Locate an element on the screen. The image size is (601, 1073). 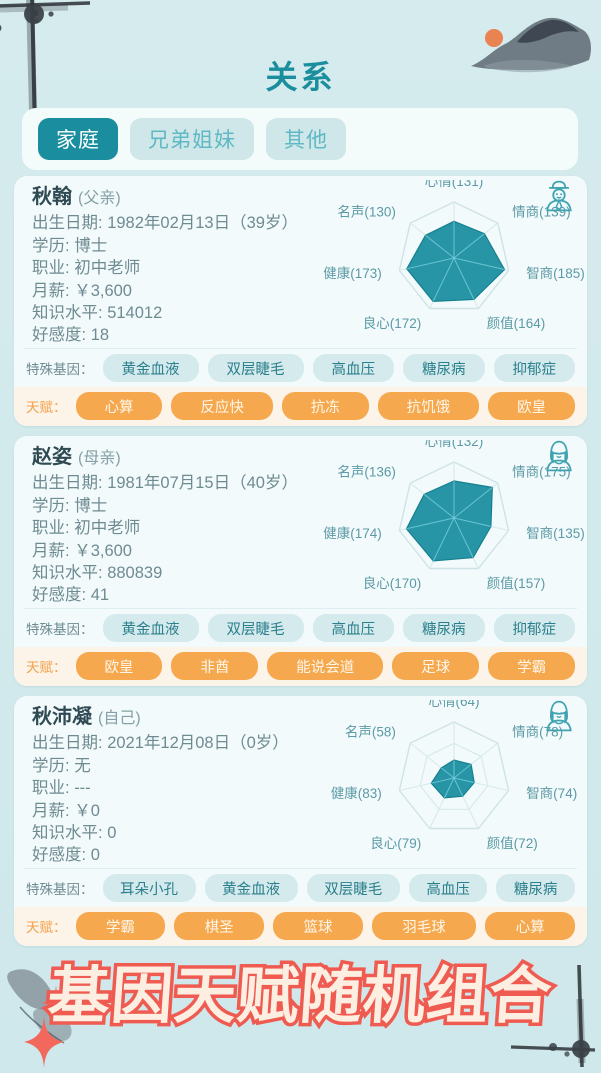
tab-bar: 家庭 兄弟姐妹 其他 is located at coordinates (300, 139).